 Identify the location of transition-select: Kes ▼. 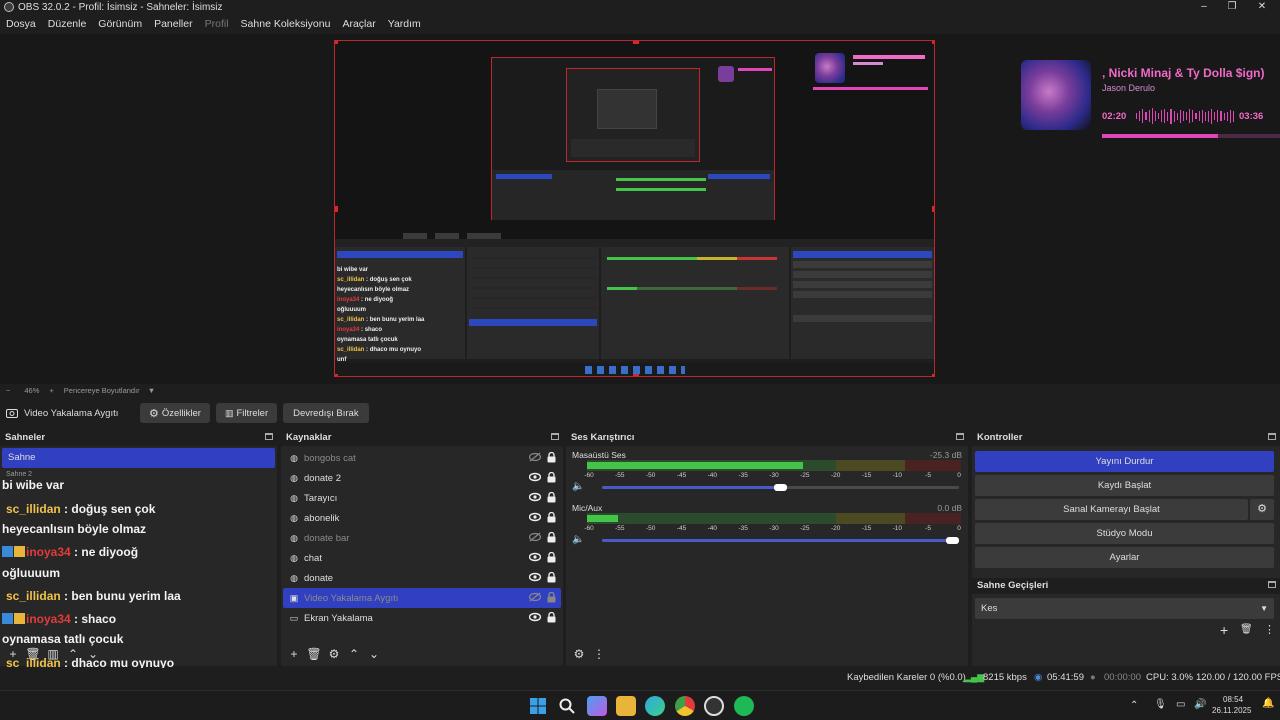
(1124, 608).